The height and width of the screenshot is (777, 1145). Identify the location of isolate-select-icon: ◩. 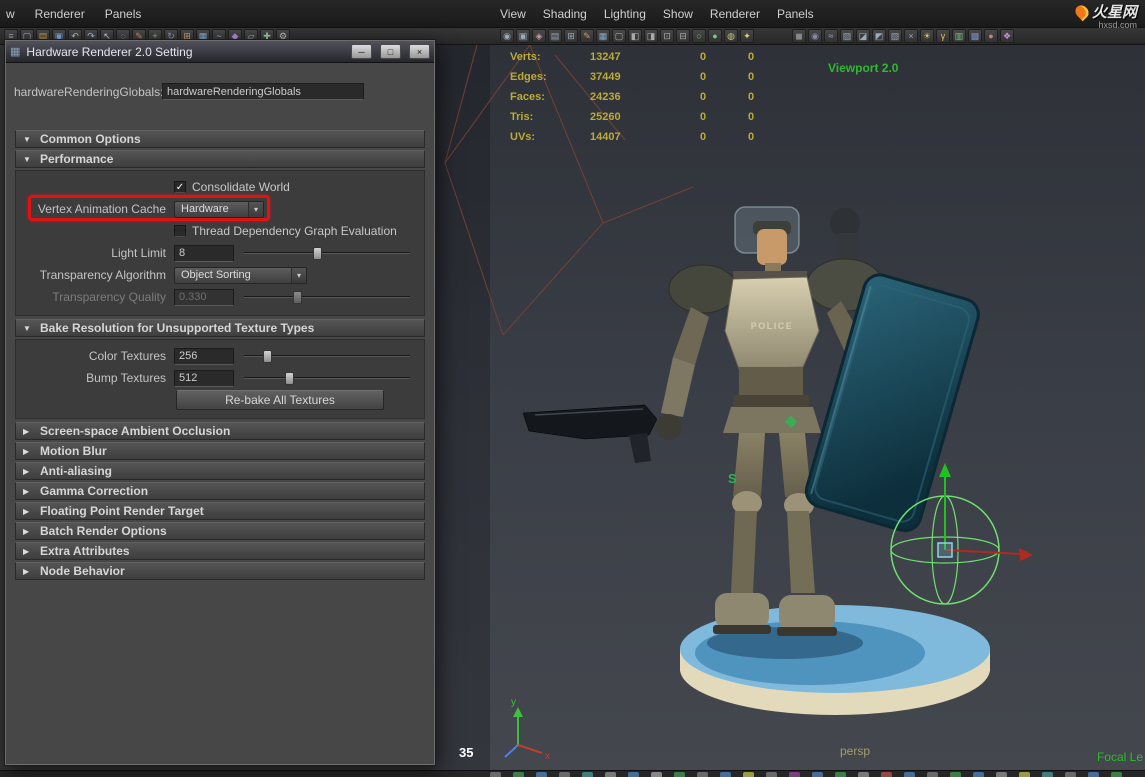
(879, 36).